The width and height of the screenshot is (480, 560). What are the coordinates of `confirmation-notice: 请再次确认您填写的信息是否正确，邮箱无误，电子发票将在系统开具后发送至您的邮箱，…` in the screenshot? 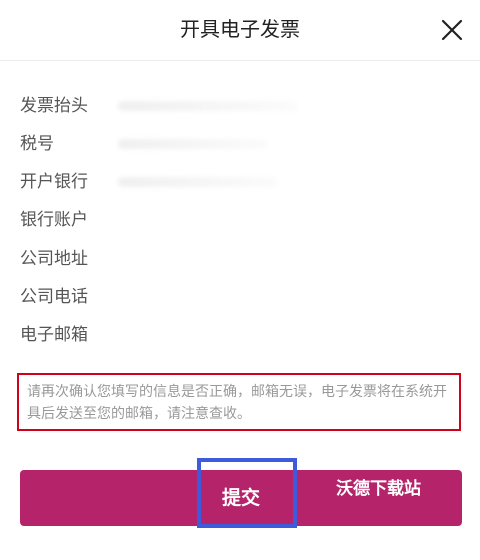 It's located at (239, 402).